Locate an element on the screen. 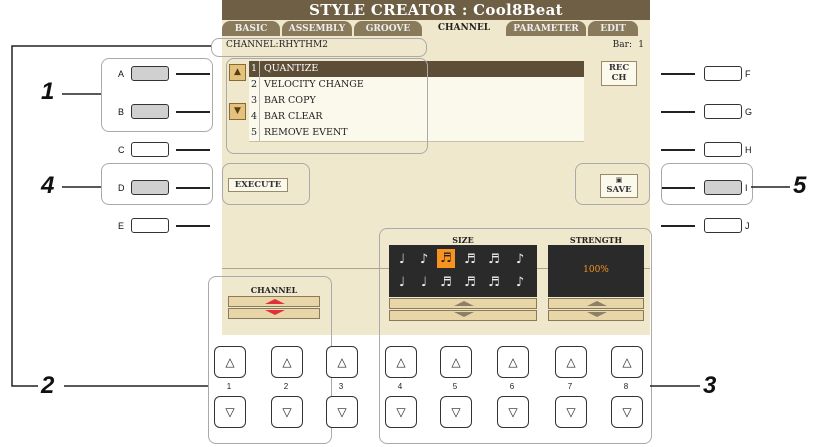 Image resolution: width=830 pixels, height=447 pixels. callout-number: 1 is located at coordinates (48, 91).